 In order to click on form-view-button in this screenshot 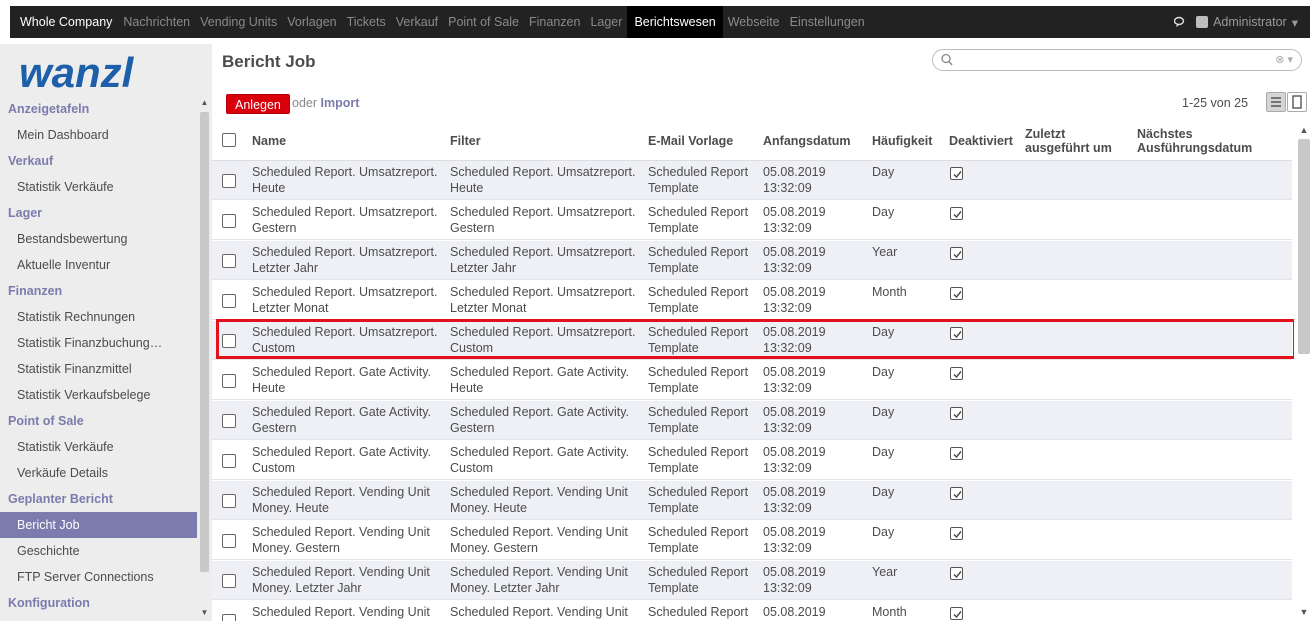, I will do `click(1297, 102)`.